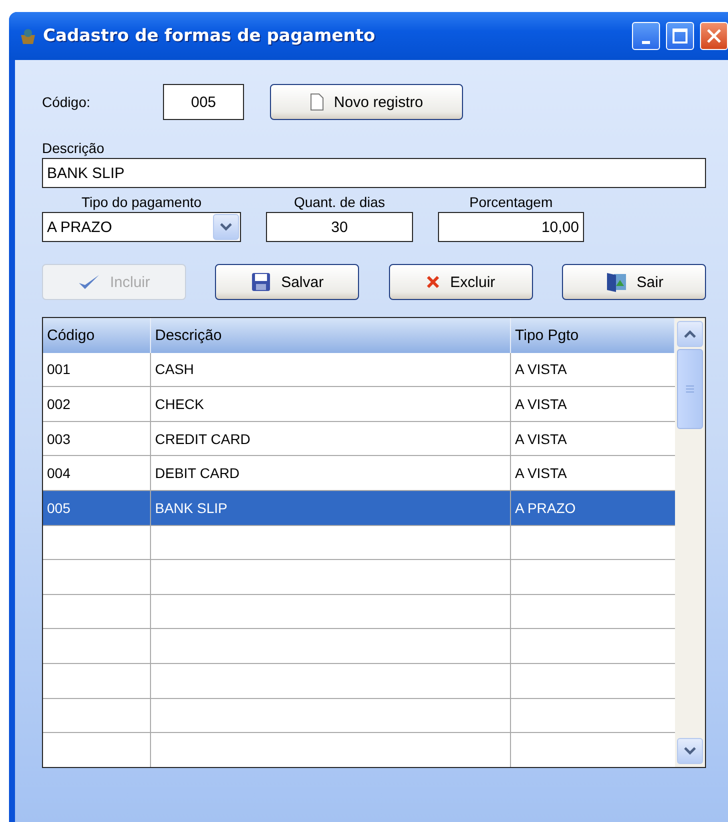 This screenshot has width=728, height=822. I want to click on table-cell: 004, so click(97, 473).